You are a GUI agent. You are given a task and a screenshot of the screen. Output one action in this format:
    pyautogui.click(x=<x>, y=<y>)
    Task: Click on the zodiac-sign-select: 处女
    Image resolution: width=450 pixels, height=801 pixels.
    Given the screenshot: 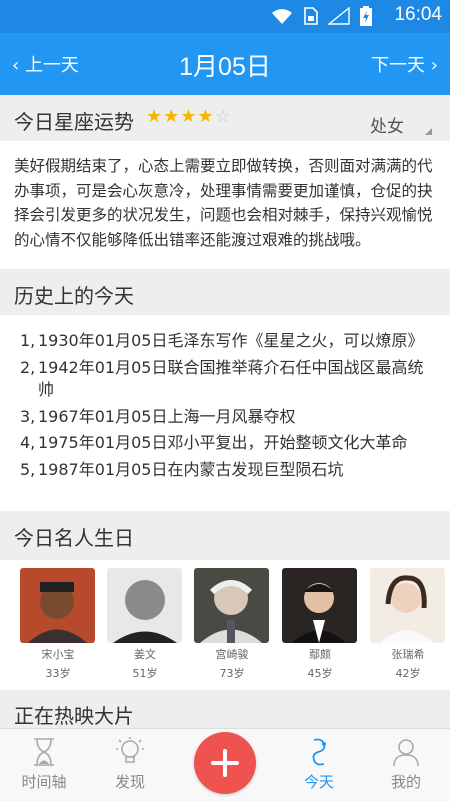 What is the action you would take?
    pyautogui.click(x=387, y=124)
    